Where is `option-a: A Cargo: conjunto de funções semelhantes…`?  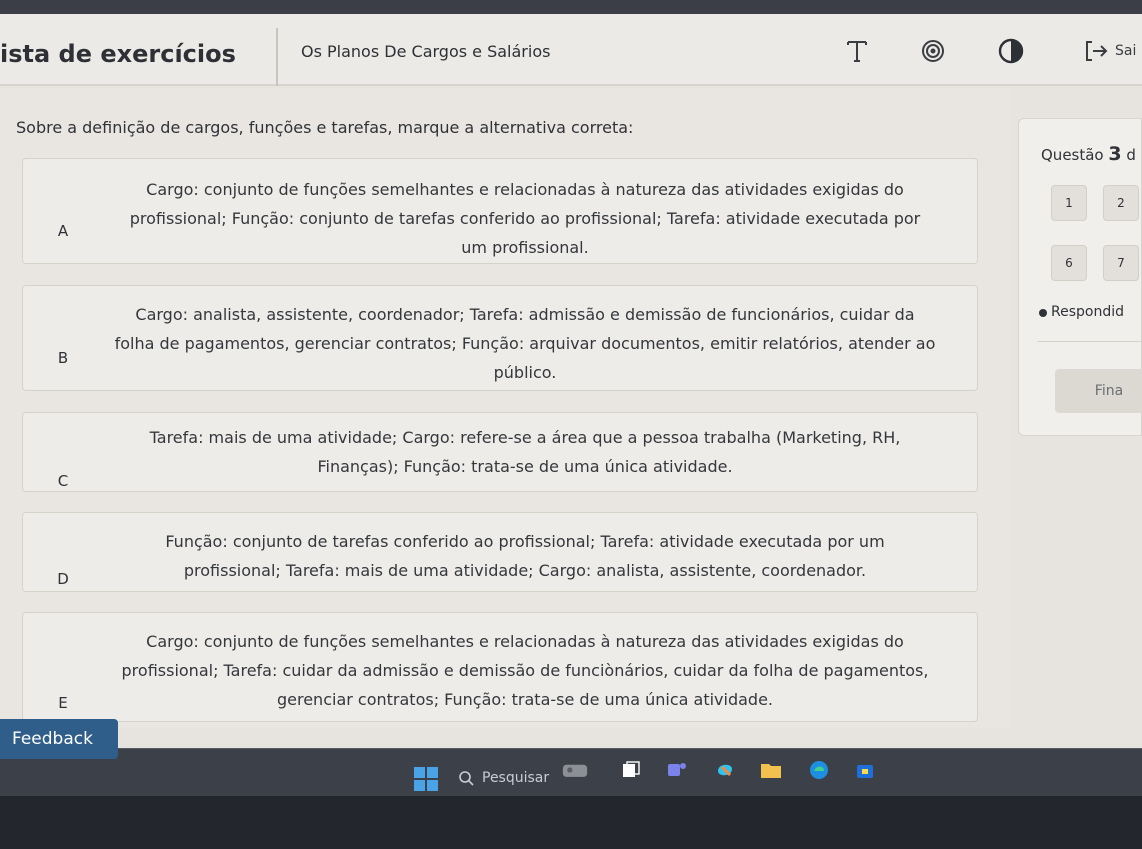 option-a: A Cargo: conjunto de funções semelhantes… is located at coordinates (500, 211).